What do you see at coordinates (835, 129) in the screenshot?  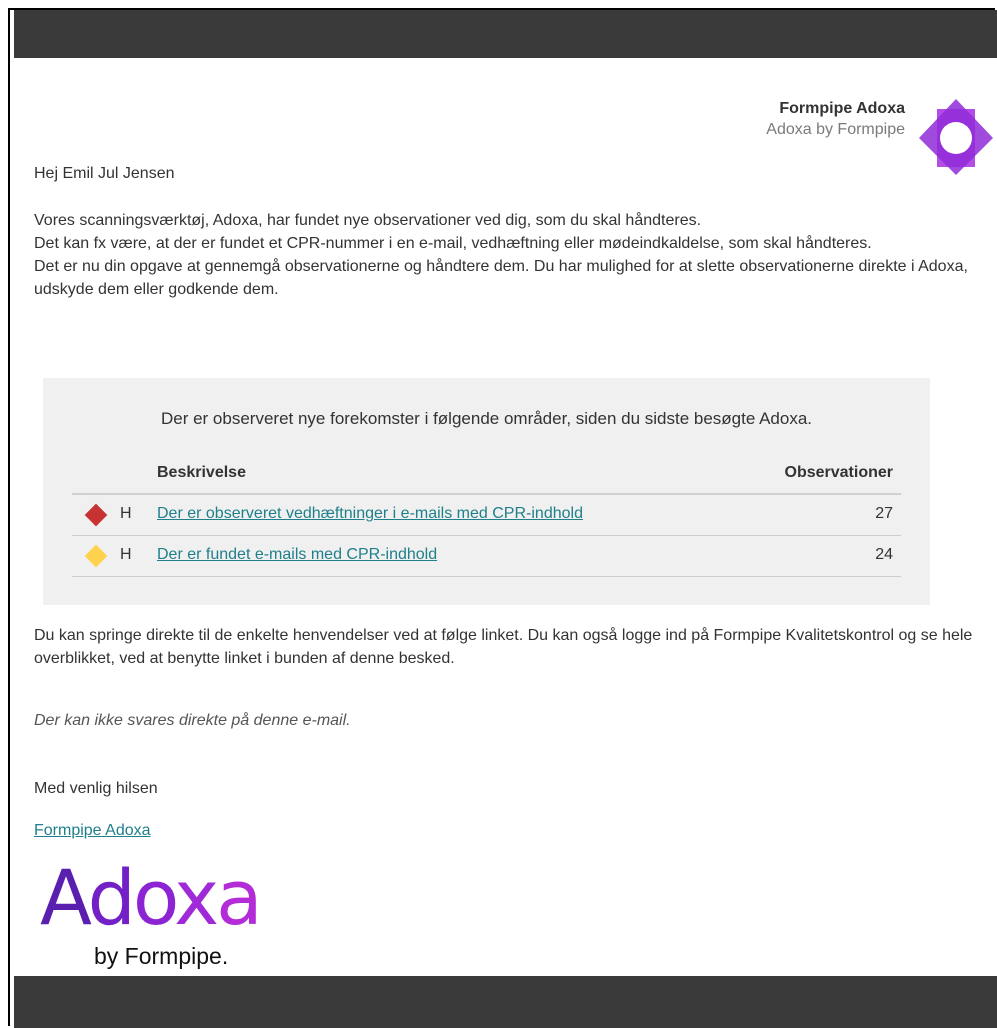 I see `brand-subtitle: Adoxa by Formpipe` at bounding box center [835, 129].